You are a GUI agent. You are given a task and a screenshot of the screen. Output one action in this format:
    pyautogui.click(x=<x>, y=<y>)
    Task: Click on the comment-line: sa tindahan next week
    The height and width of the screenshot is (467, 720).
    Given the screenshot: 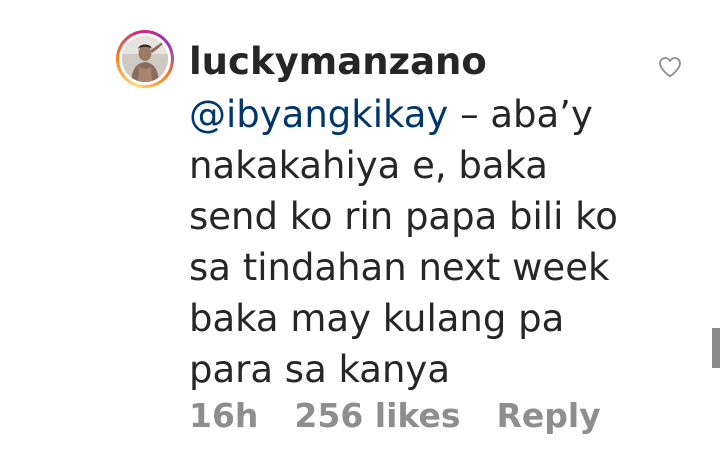 What is the action you would take?
    pyautogui.click(x=399, y=267)
    